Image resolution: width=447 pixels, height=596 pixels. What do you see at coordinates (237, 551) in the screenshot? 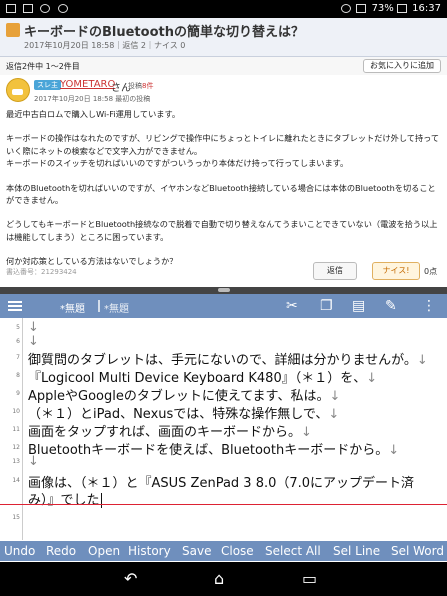
I see `close-button: Close` at bounding box center [237, 551].